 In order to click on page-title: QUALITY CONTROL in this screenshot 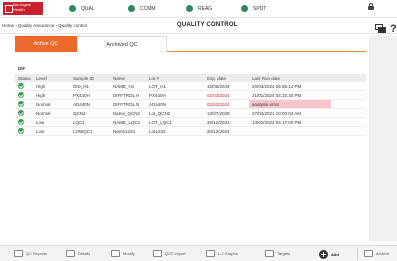, I will do `click(207, 25)`.